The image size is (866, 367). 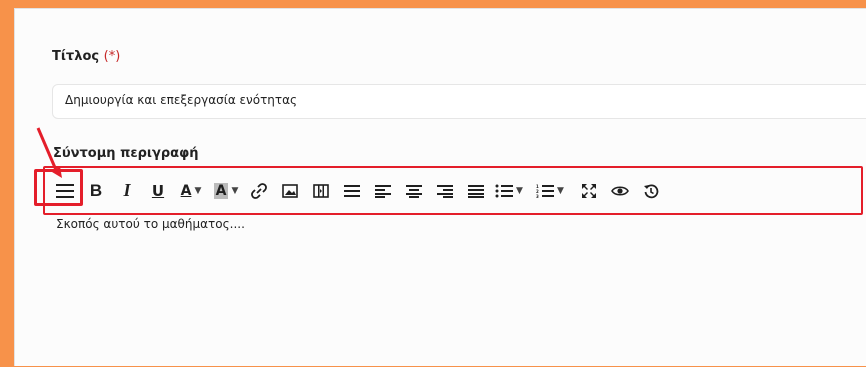 What do you see at coordinates (127, 191) in the screenshot?
I see `italic-icon: I` at bounding box center [127, 191].